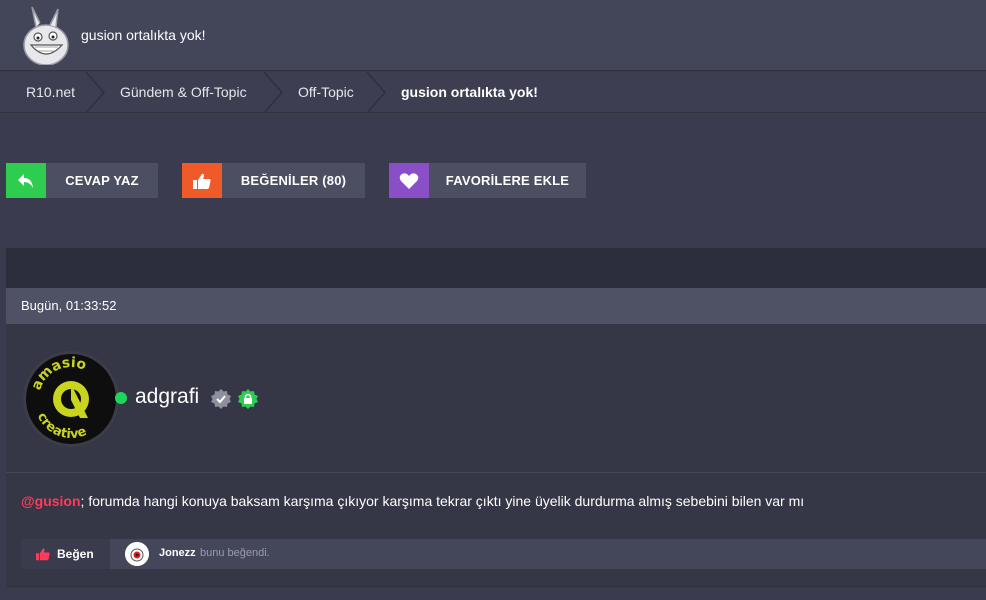 The height and width of the screenshot is (600, 986). Describe the element at coordinates (248, 399) in the screenshot. I see `lock-badge-icon` at that location.